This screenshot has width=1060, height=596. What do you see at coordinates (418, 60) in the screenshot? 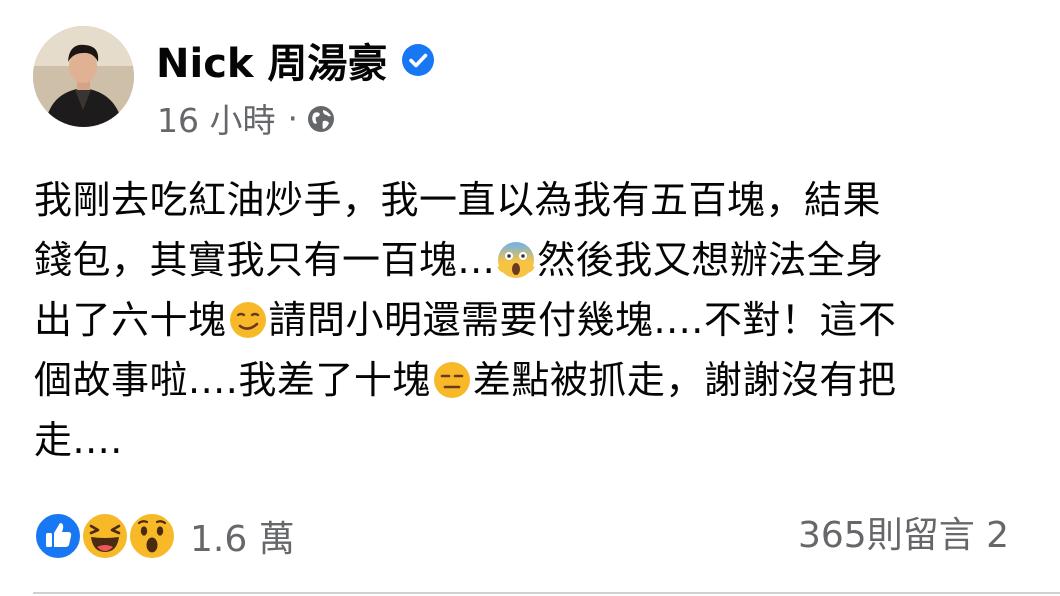
I see `verified-badge-icon` at bounding box center [418, 60].